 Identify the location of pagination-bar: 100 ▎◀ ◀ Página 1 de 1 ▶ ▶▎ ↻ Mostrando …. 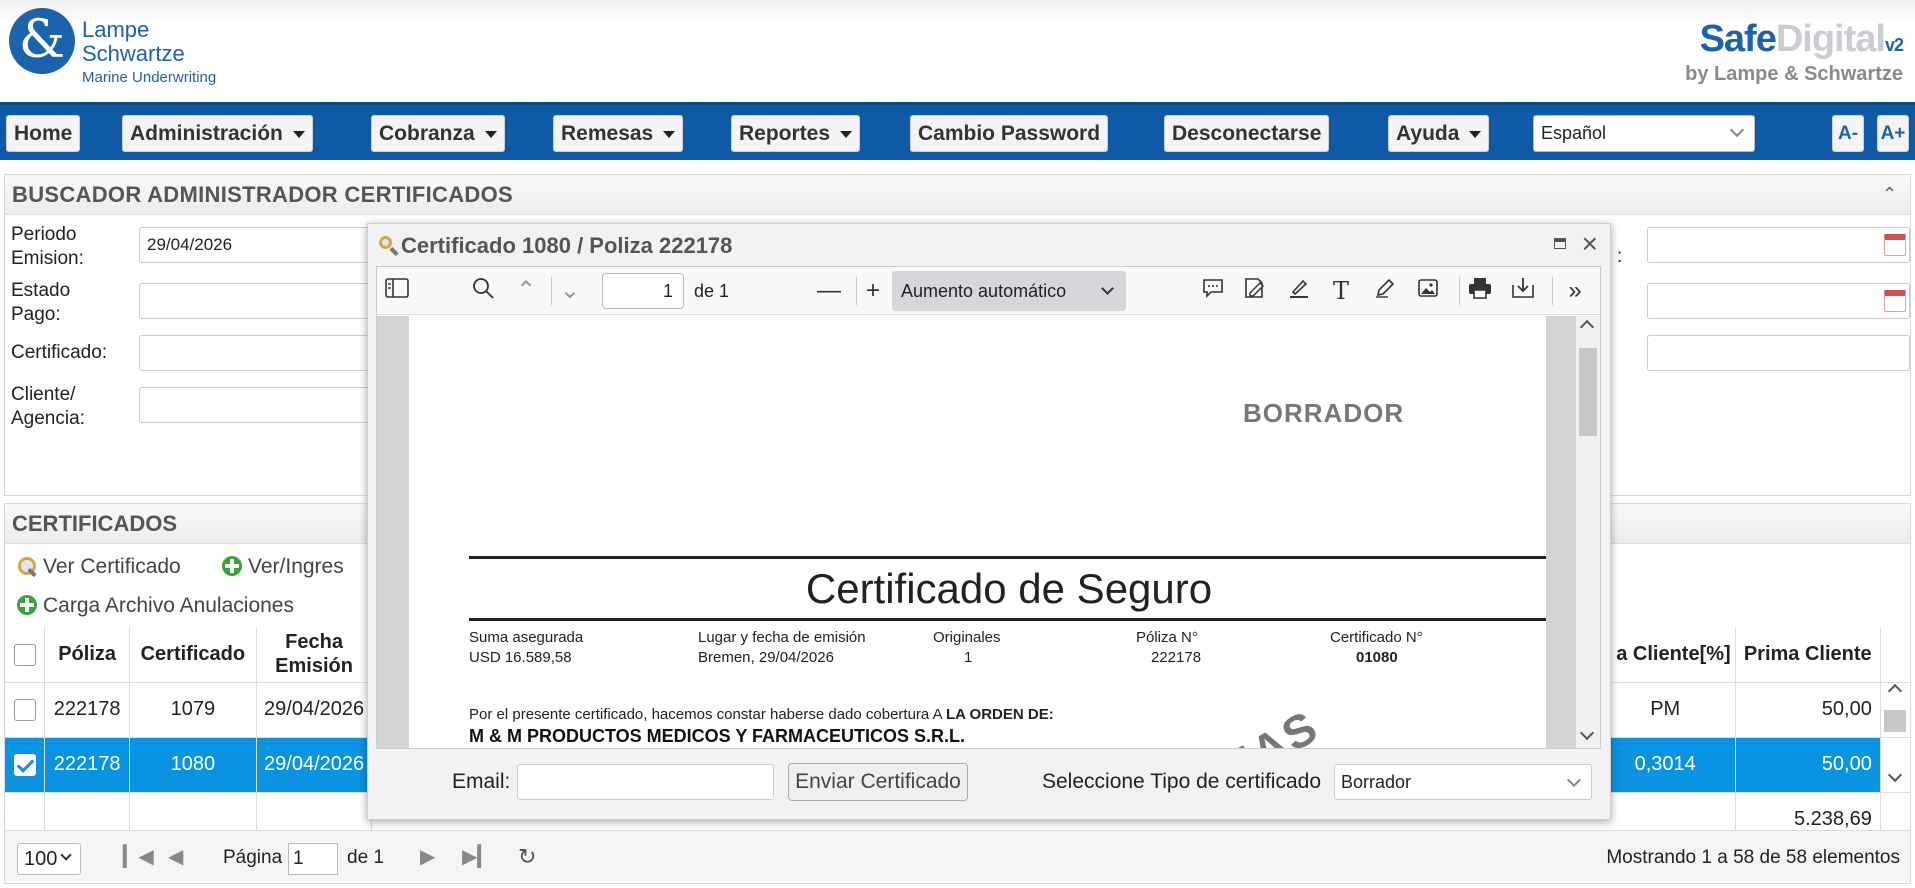
(957, 856).